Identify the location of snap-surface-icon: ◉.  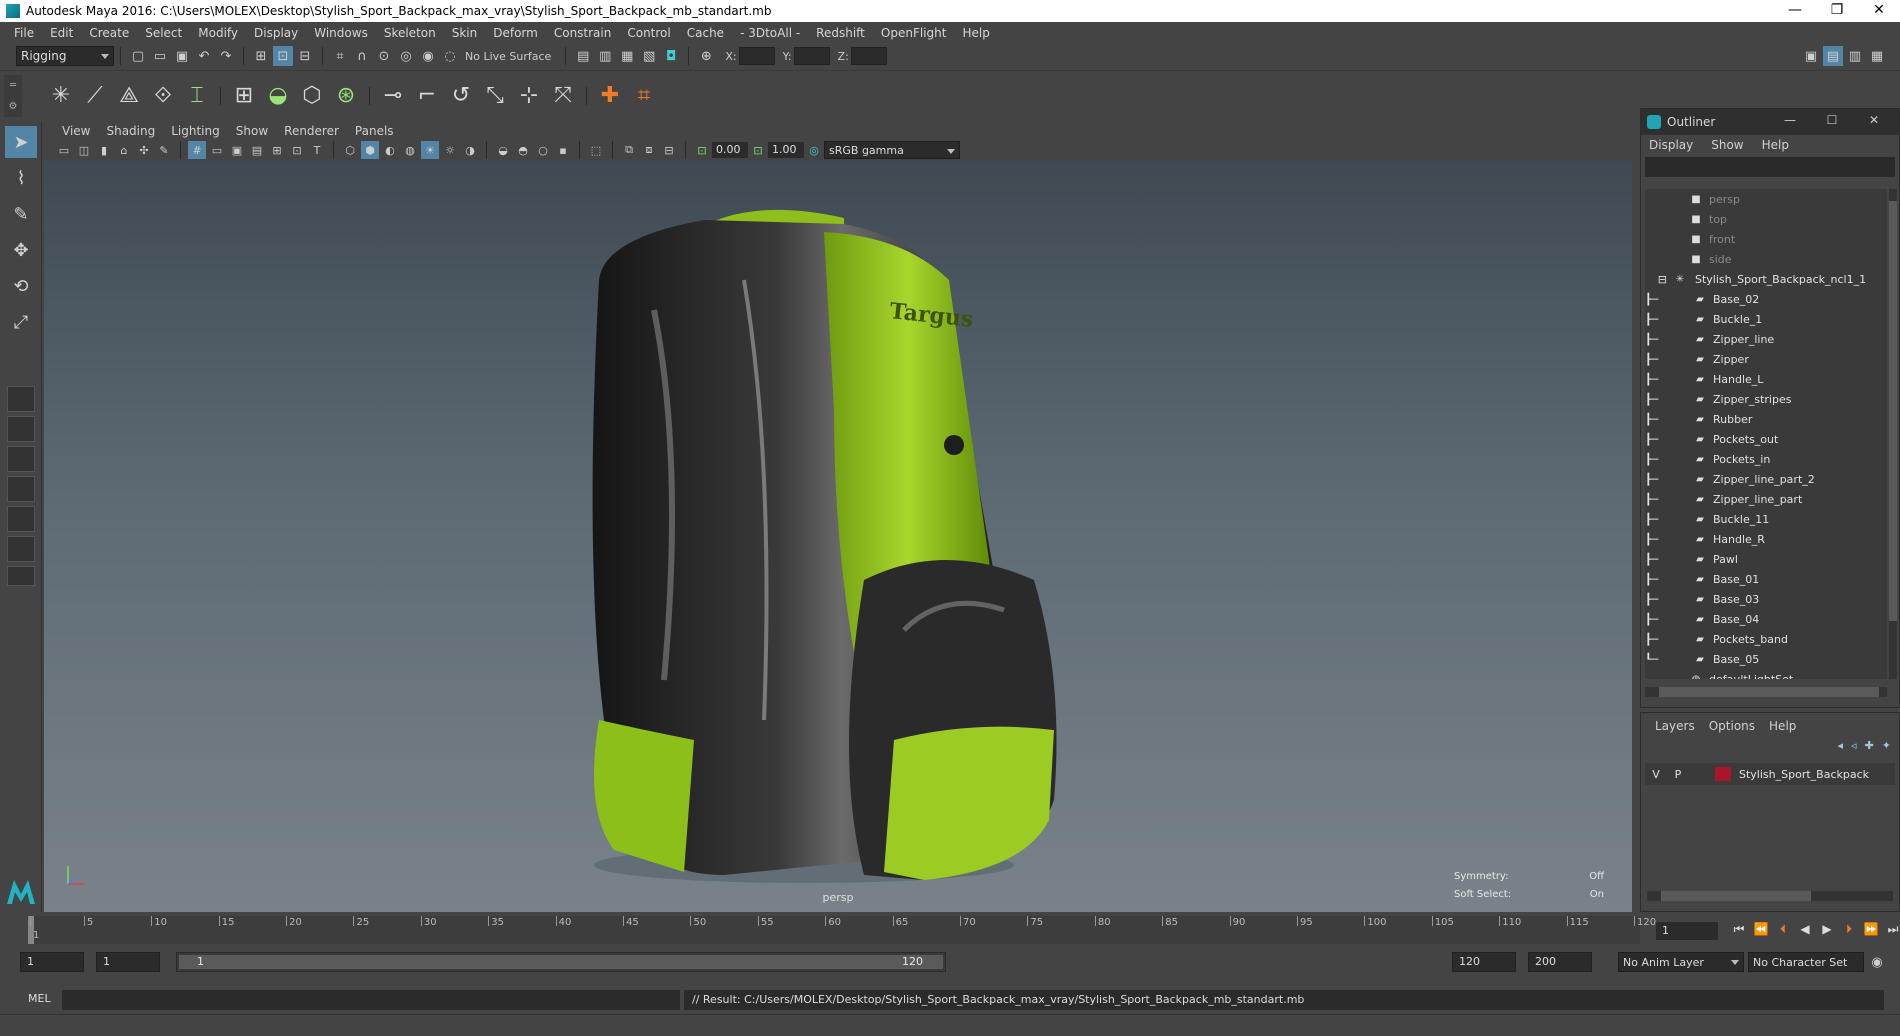
(428, 56).